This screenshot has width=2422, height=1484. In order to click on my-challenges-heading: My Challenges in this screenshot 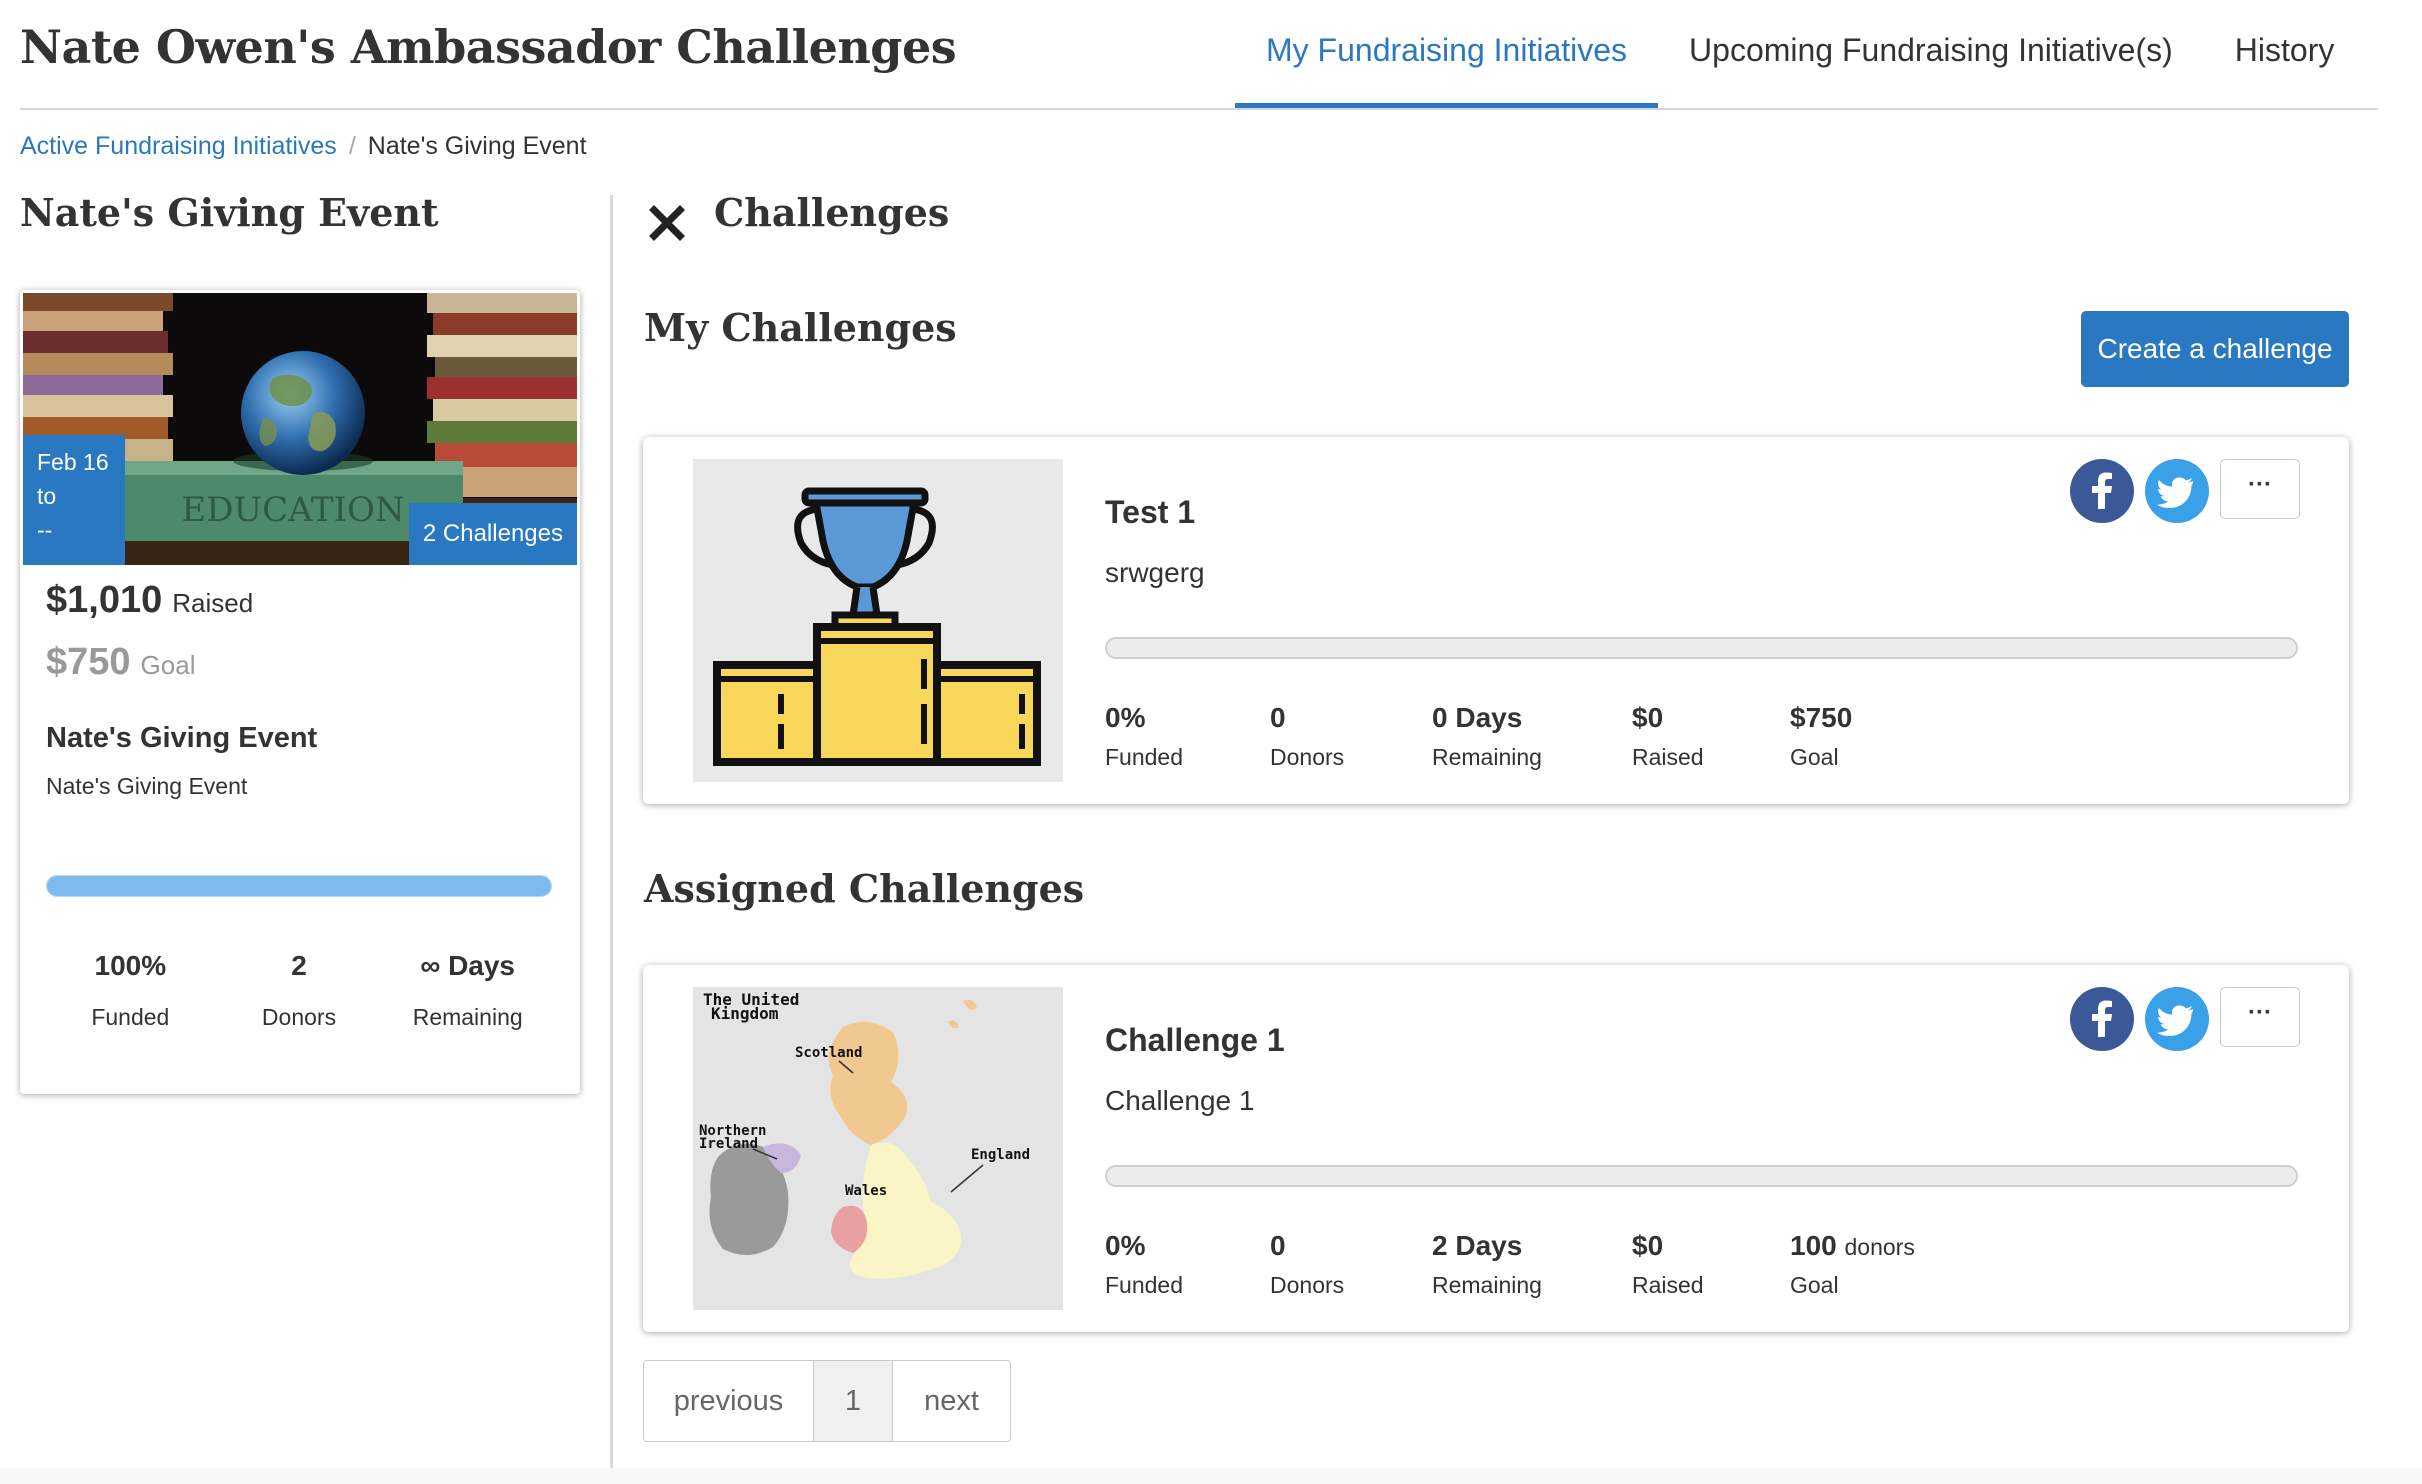, I will do `click(800, 327)`.